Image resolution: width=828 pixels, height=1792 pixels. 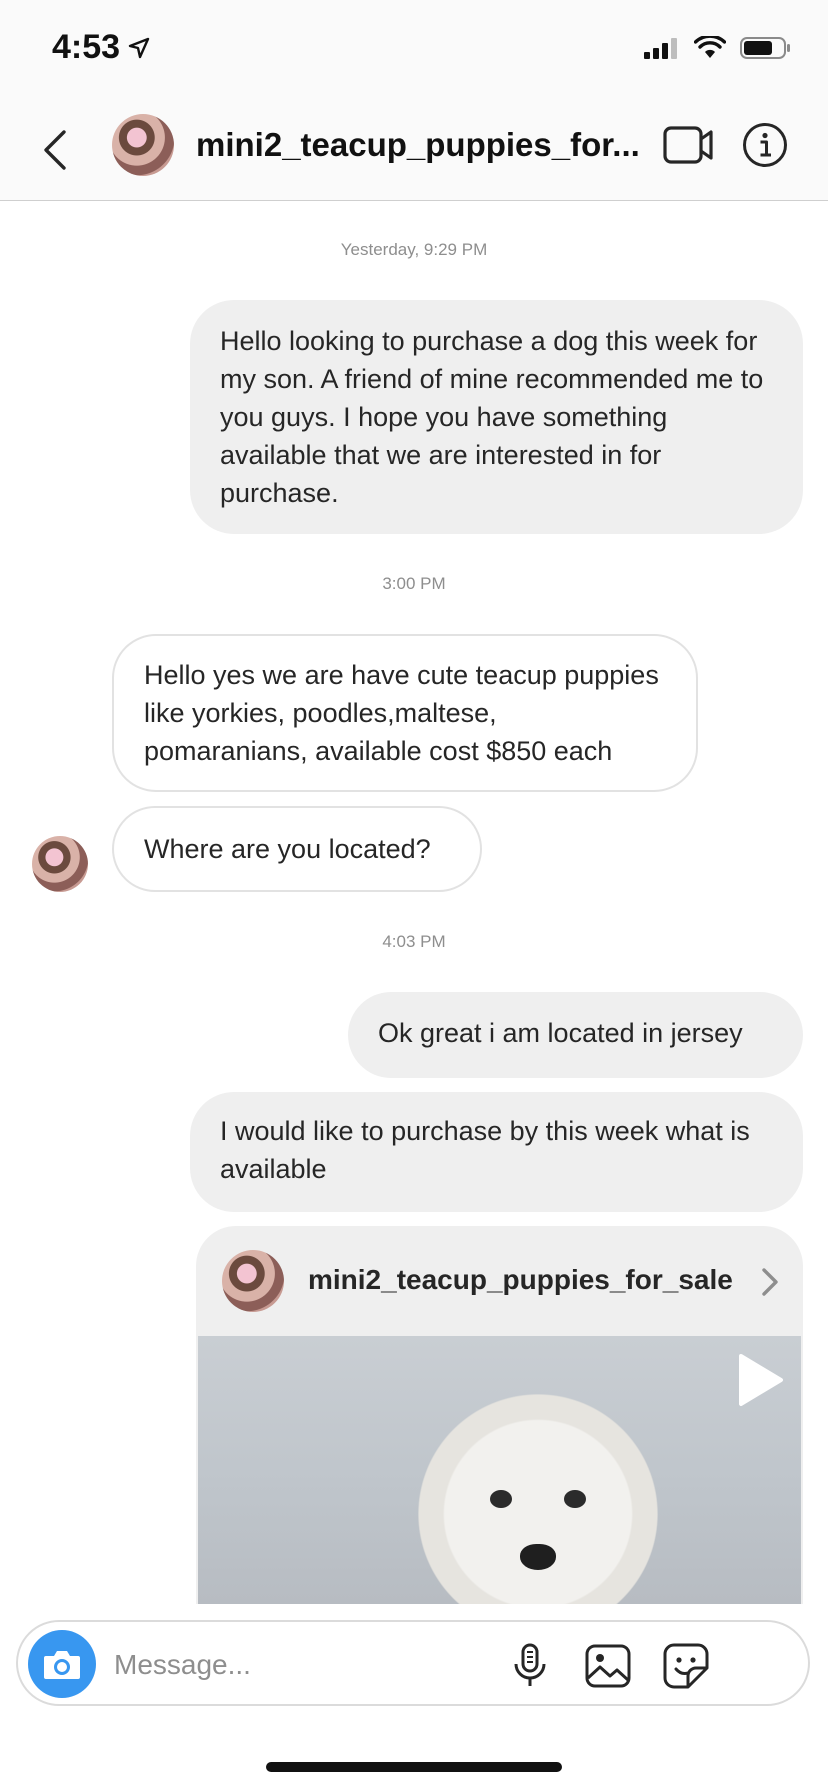 What do you see at coordinates (575, 1035) in the screenshot?
I see `message-outgoing: Ok great i am located in jersey` at bounding box center [575, 1035].